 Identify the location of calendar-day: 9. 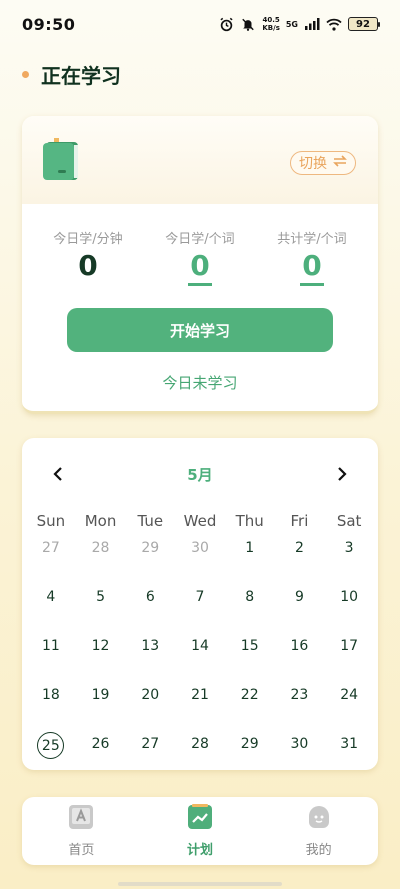
(300, 609).